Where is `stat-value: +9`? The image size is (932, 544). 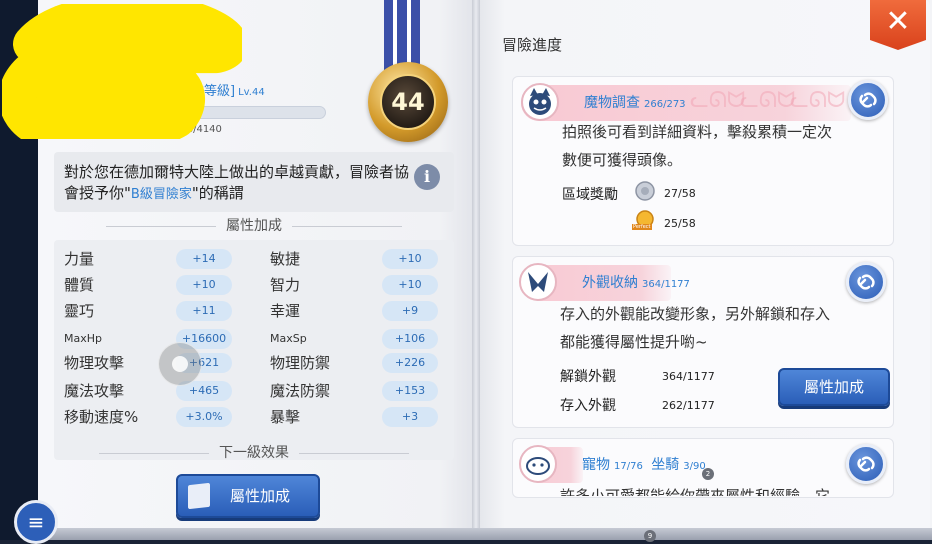 stat-value: +9 is located at coordinates (410, 311).